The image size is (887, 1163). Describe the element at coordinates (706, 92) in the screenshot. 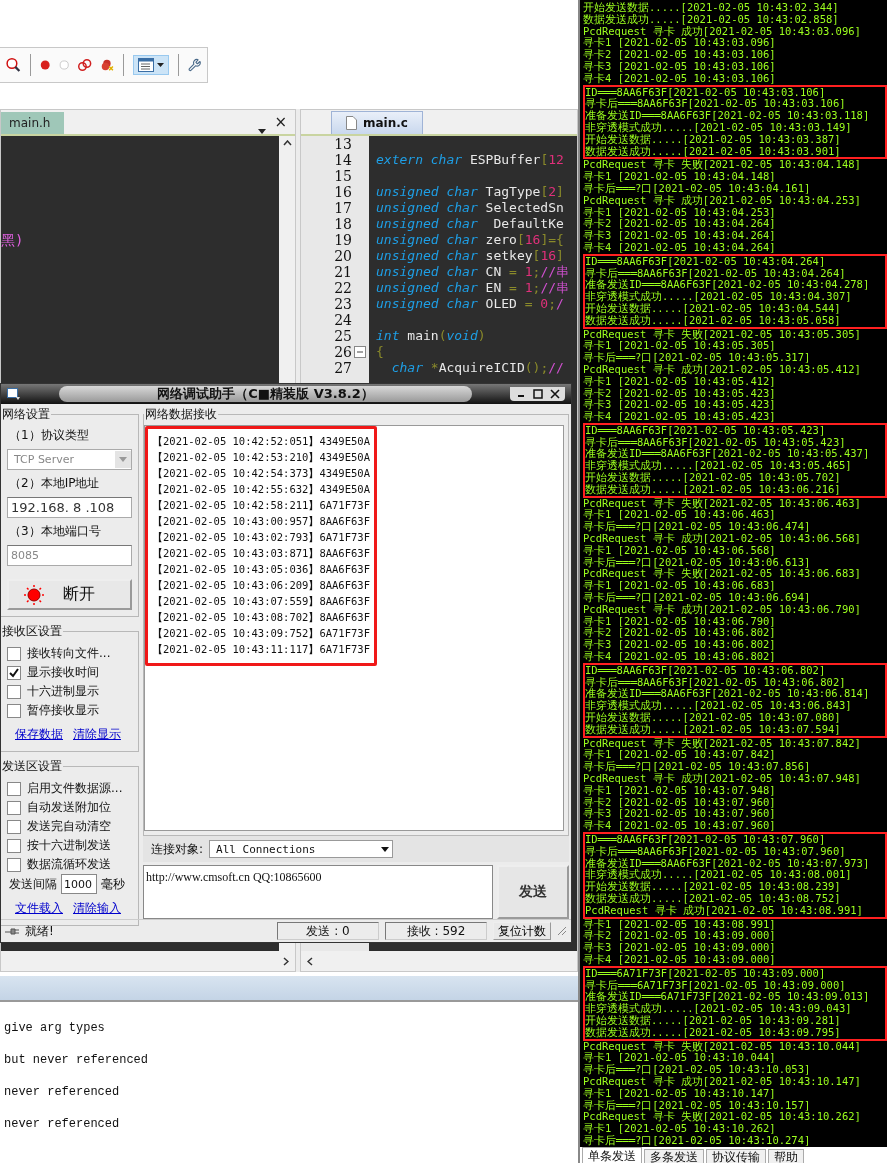

I see `log-line: ID═══8AA6F63F[2021-02-05 10:43:03.106]` at that location.